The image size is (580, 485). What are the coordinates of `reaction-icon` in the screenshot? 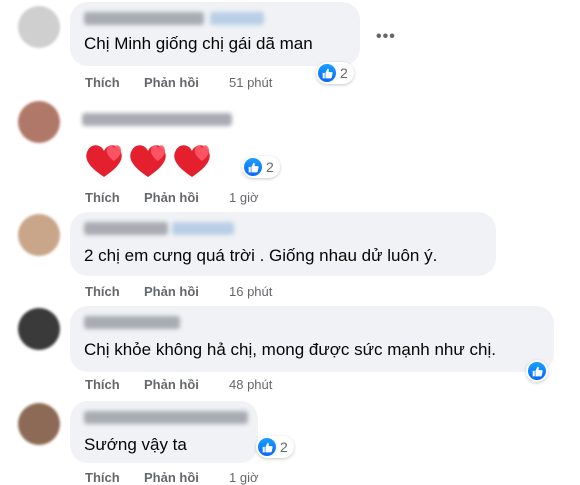 It's located at (537, 371).